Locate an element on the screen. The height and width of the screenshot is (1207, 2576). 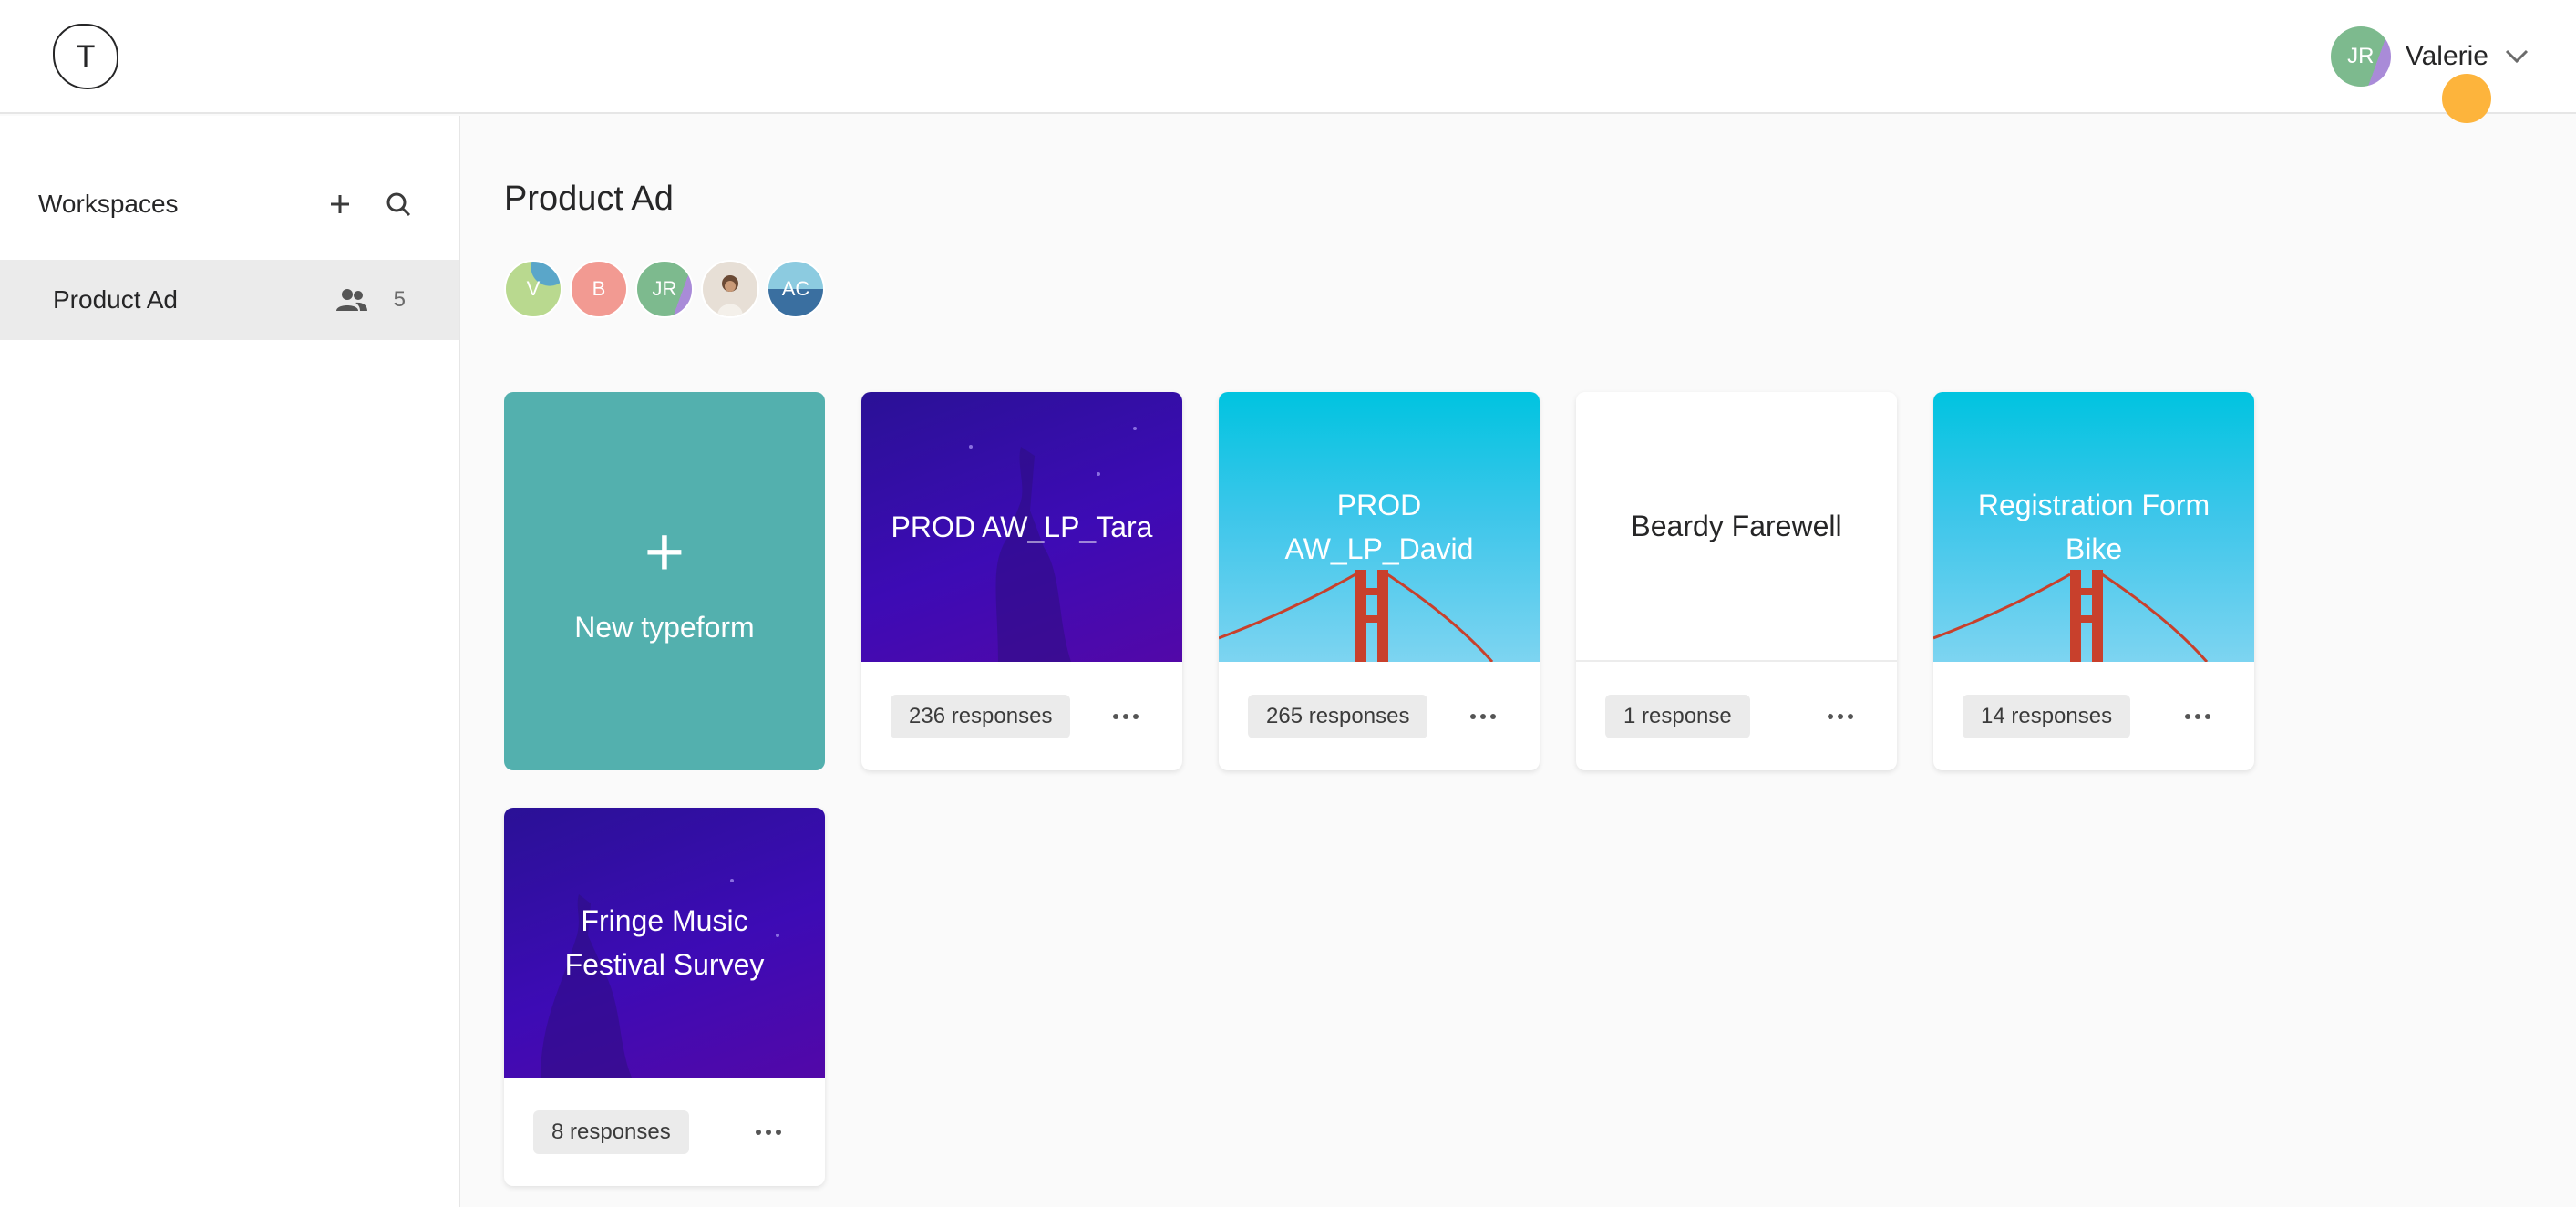
new-typeform-label: New typeform is located at coordinates (664, 628).